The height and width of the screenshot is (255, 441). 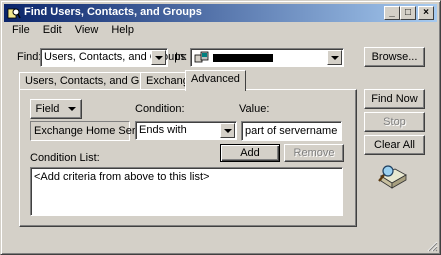 I want to click on menu-view: View, so click(x=85, y=29).